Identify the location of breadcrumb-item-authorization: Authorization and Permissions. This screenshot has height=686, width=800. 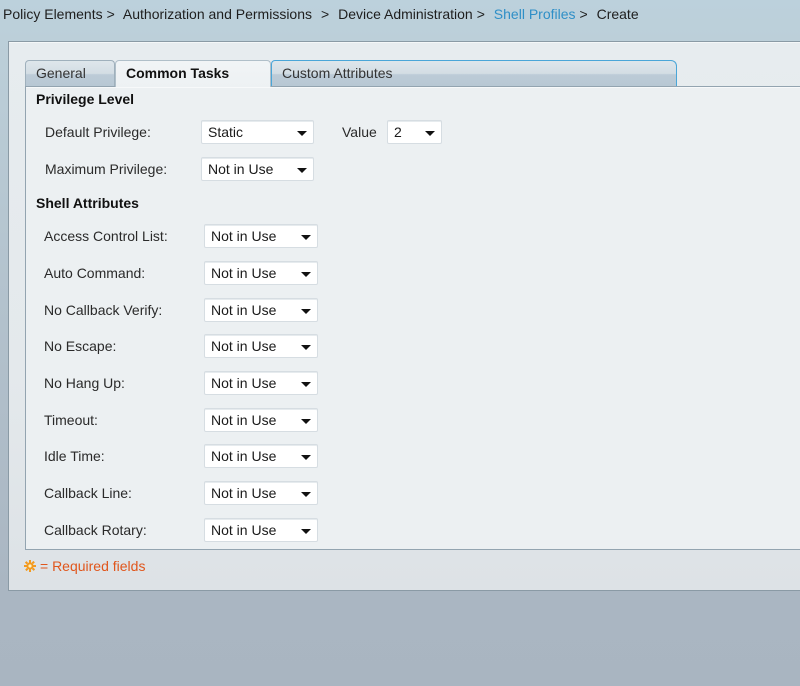
(217, 14).